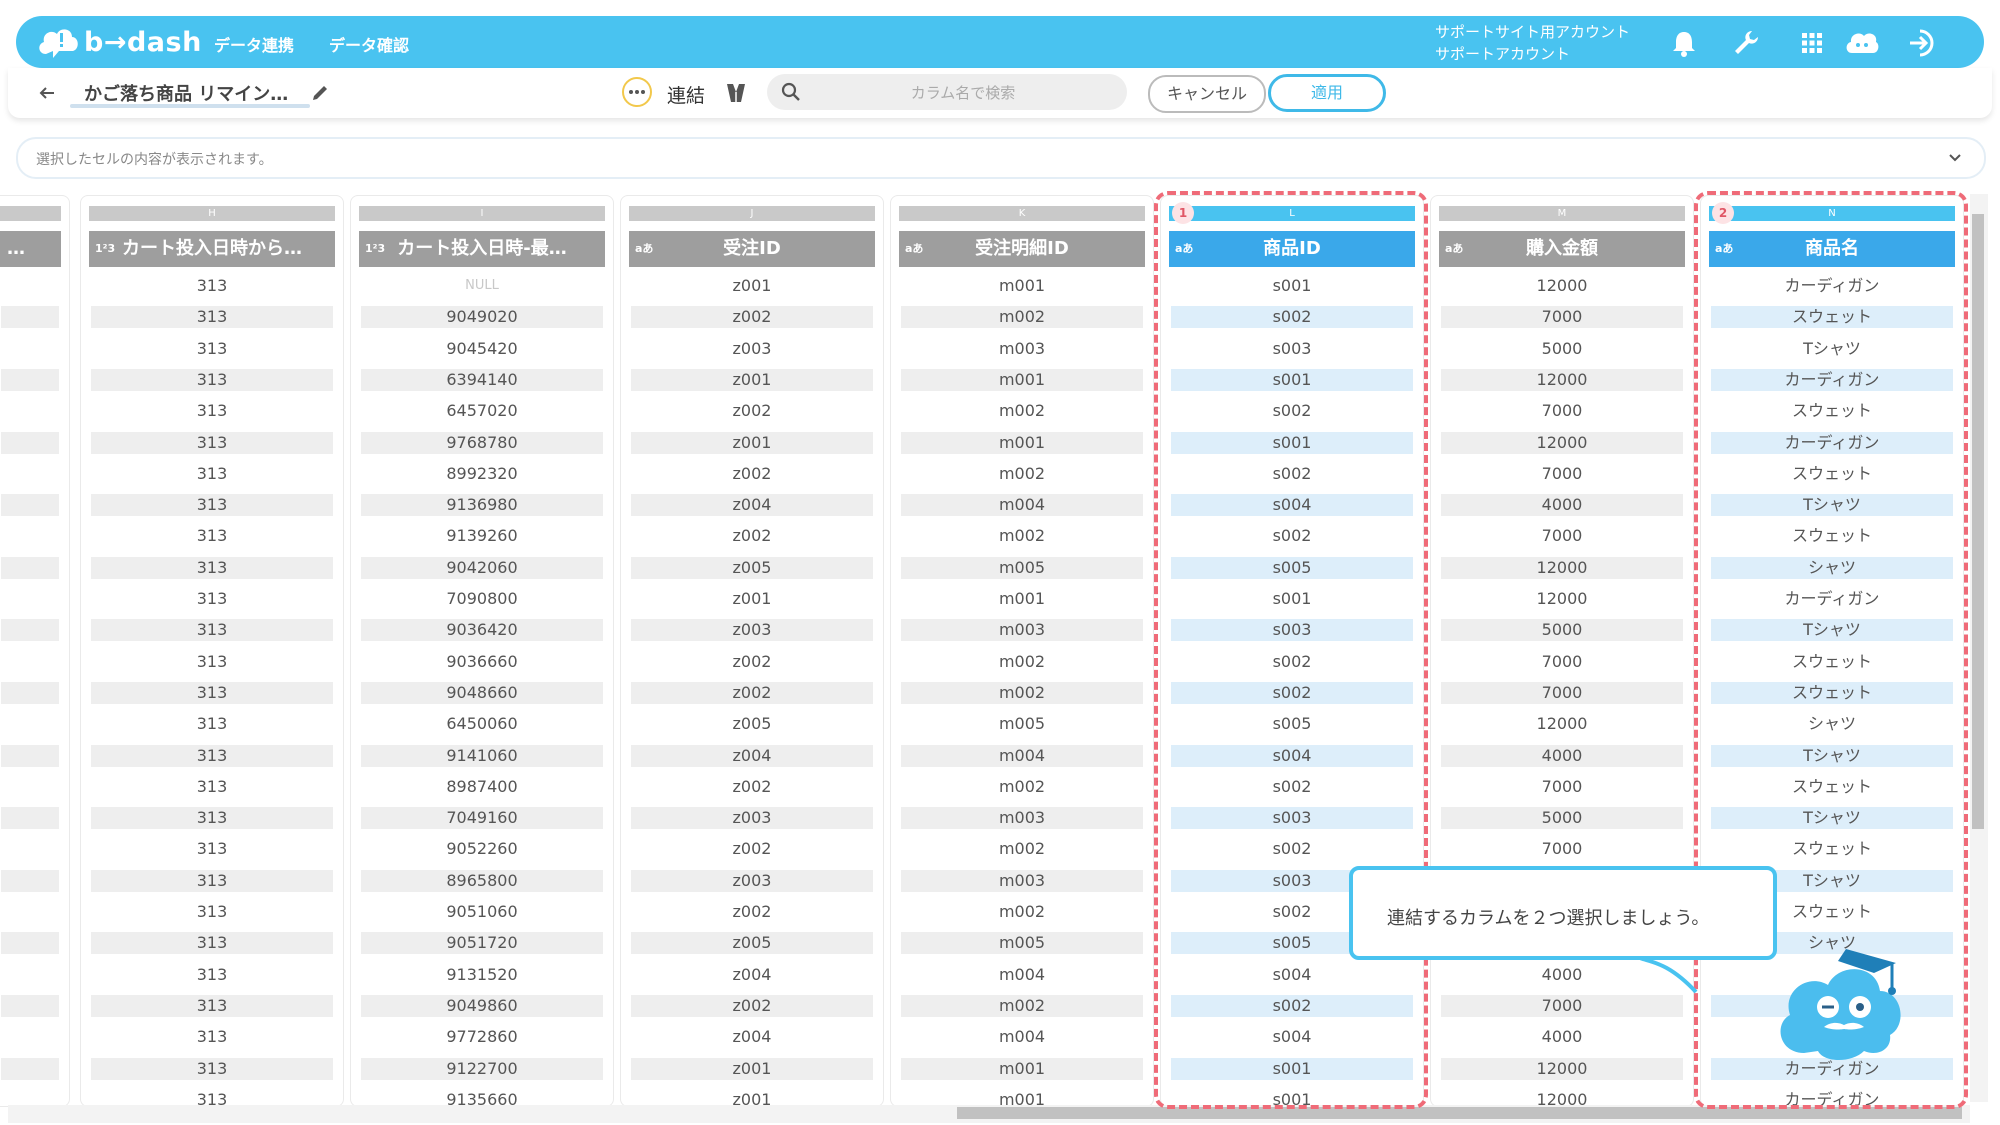 The height and width of the screenshot is (1125, 2000). Describe the element at coordinates (1978, 521) in the screenshot. I see `vertical-scroll-thumb` at that location.